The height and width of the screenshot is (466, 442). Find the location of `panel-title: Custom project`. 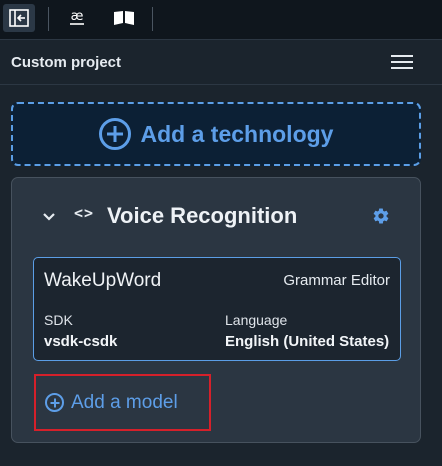

panel-title: Custom project is located at coordinates (66, 62).